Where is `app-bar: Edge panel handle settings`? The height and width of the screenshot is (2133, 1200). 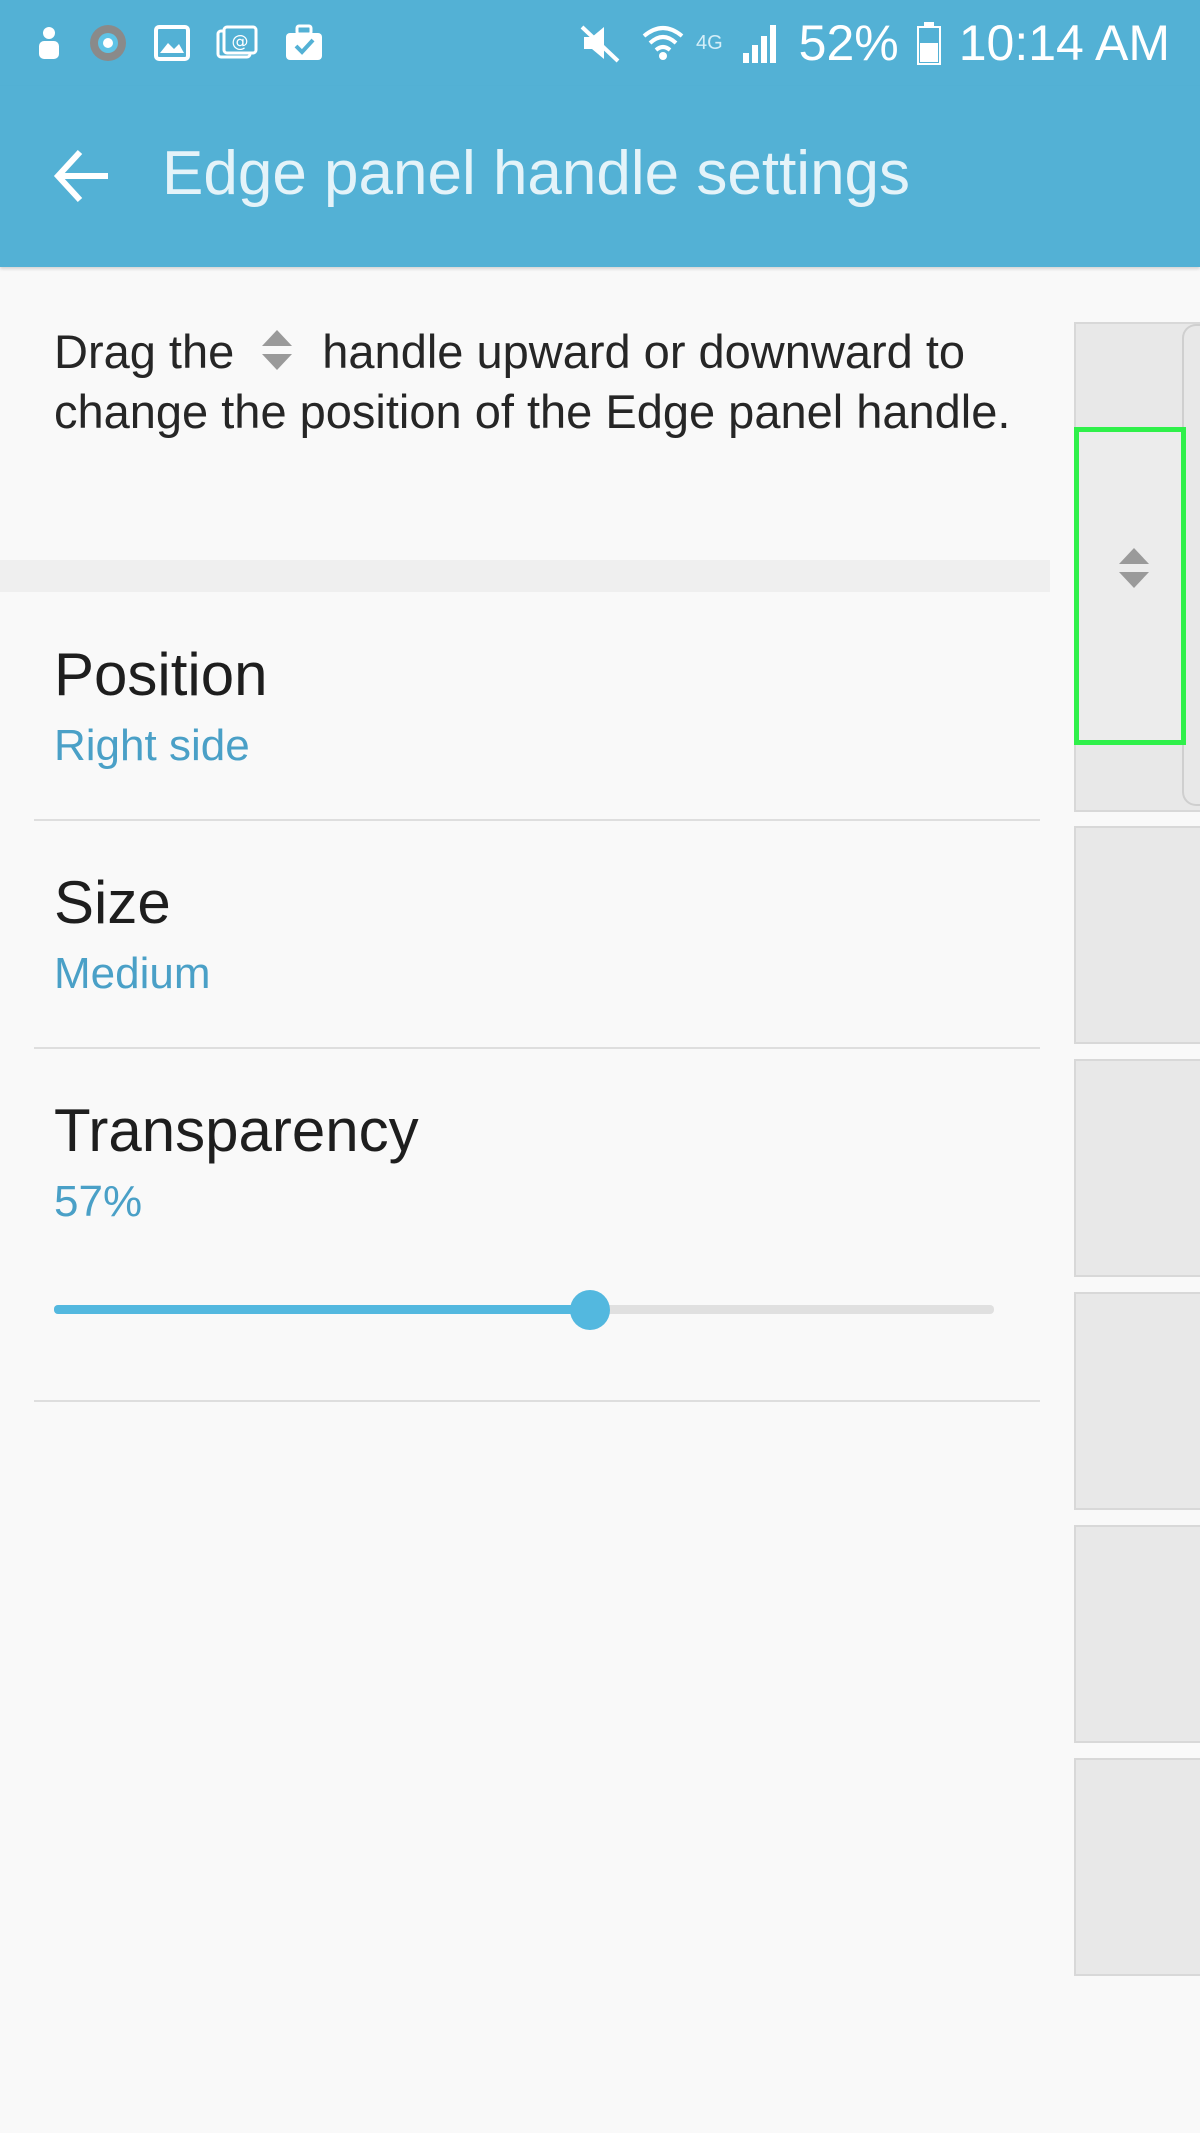
app-bar: Edge panel handle settings is located at coordinates (600, 176).